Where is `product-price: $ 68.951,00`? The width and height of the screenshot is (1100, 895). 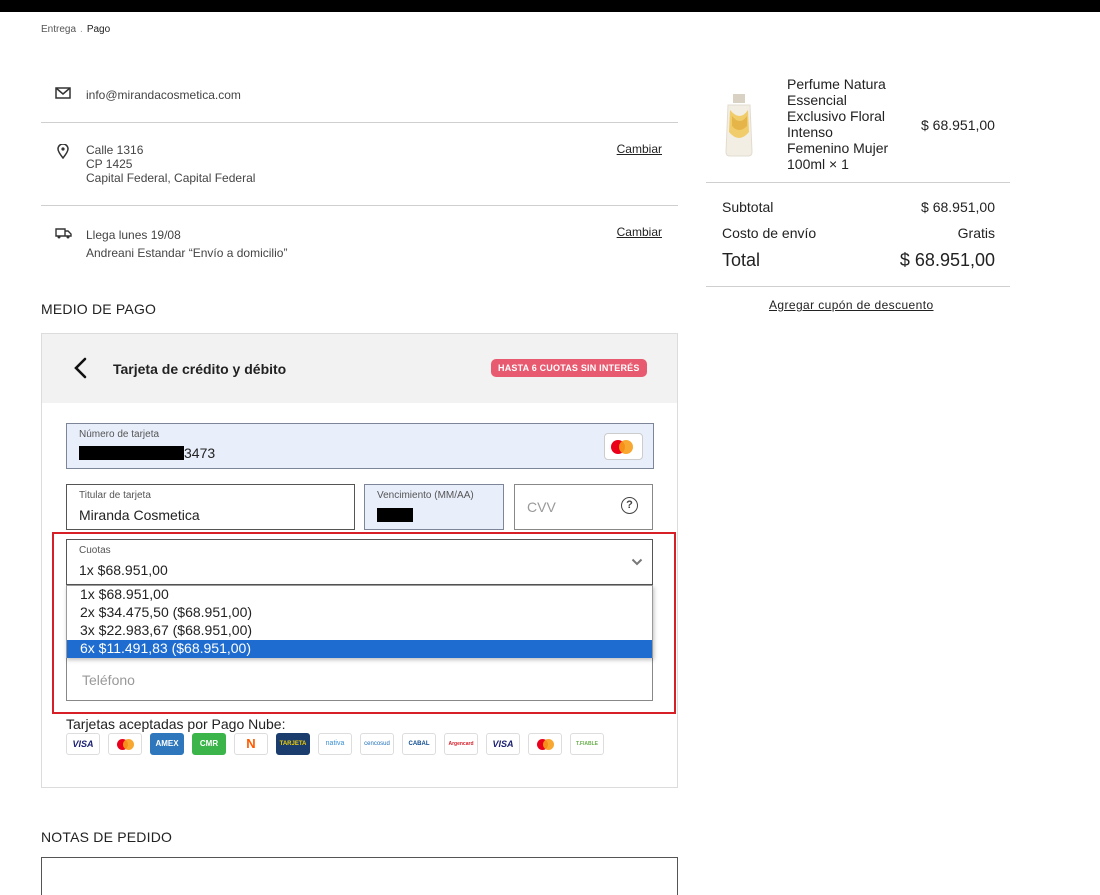 product-price: $ 68.951,00 is located at coordinates (958, 125).